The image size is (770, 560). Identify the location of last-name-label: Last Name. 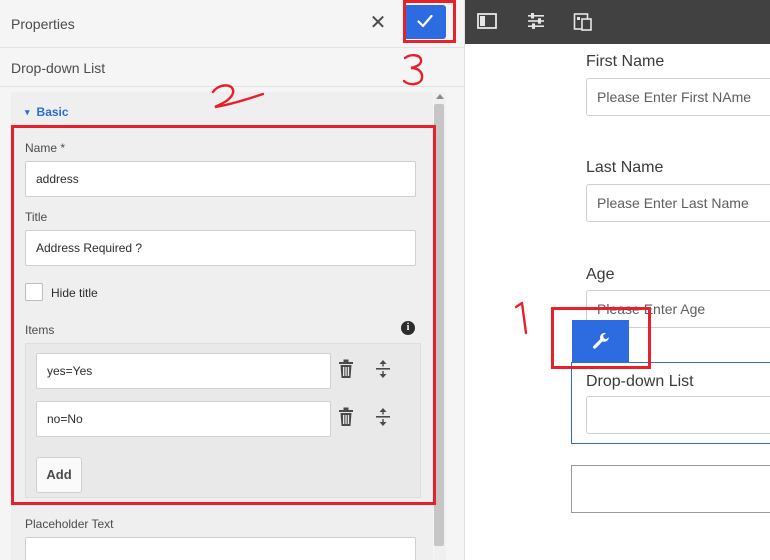
(625, 167).